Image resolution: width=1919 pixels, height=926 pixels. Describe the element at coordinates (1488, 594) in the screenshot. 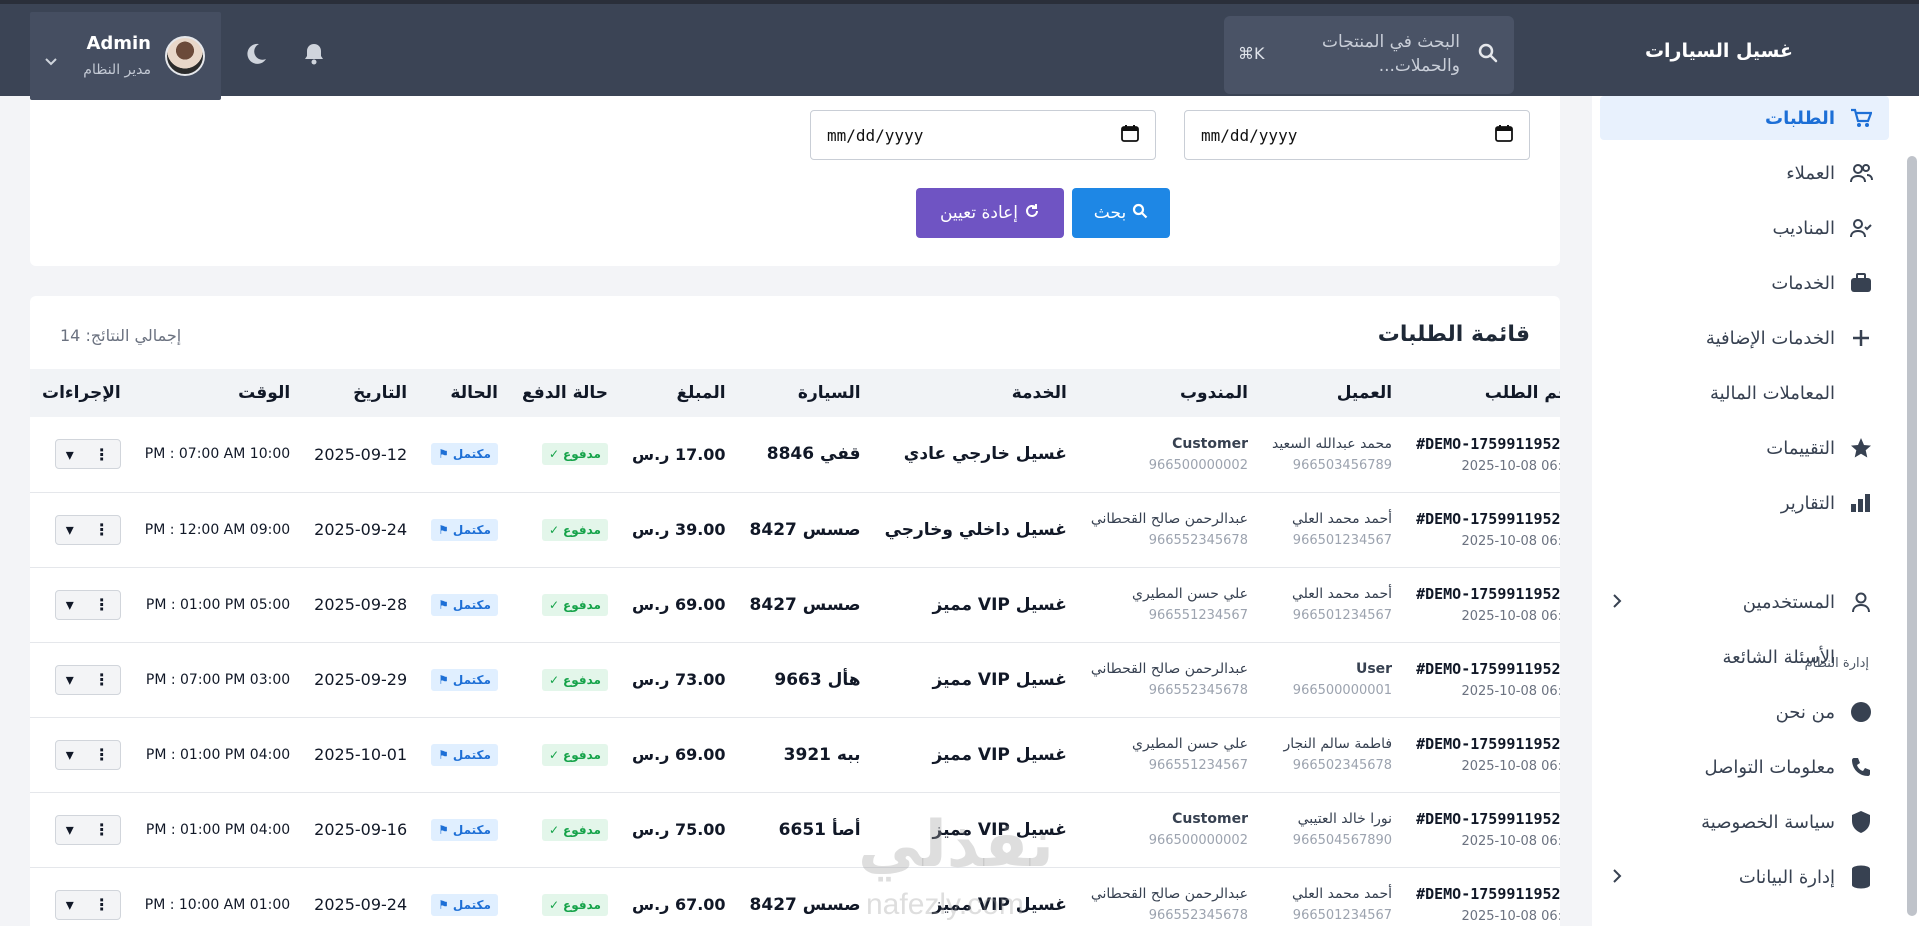

I see `order-id: #DEMO-1759911952-2` at that location.